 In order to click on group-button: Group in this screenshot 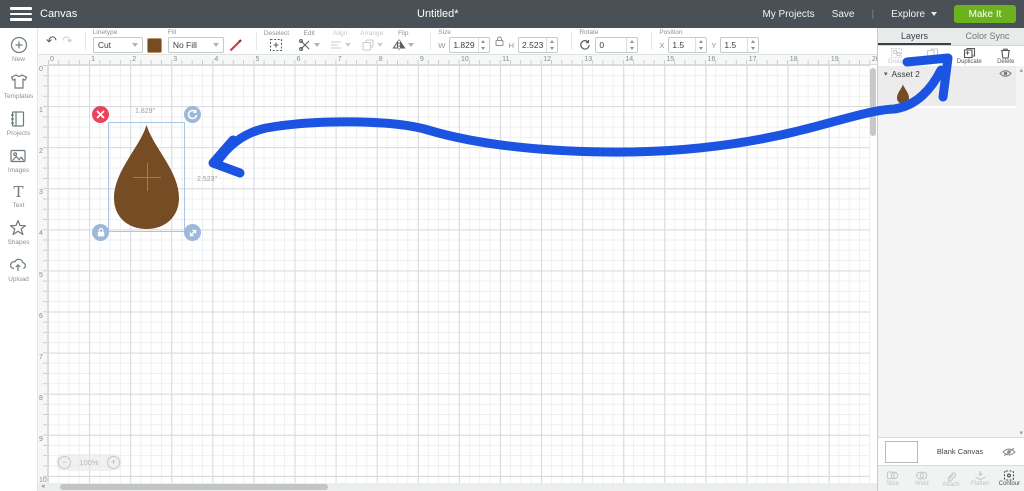, I will do `click(896, 56)`.